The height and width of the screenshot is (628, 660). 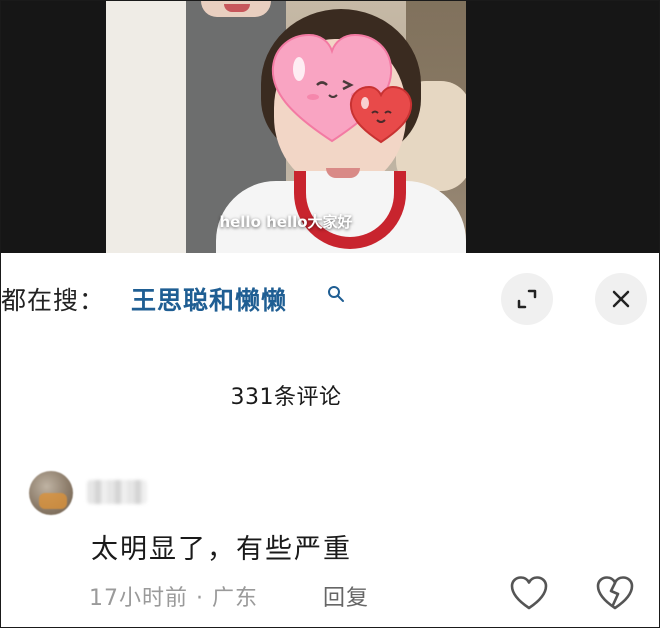 I want to click on broken-heart-icon, so click(x=615, y=593).